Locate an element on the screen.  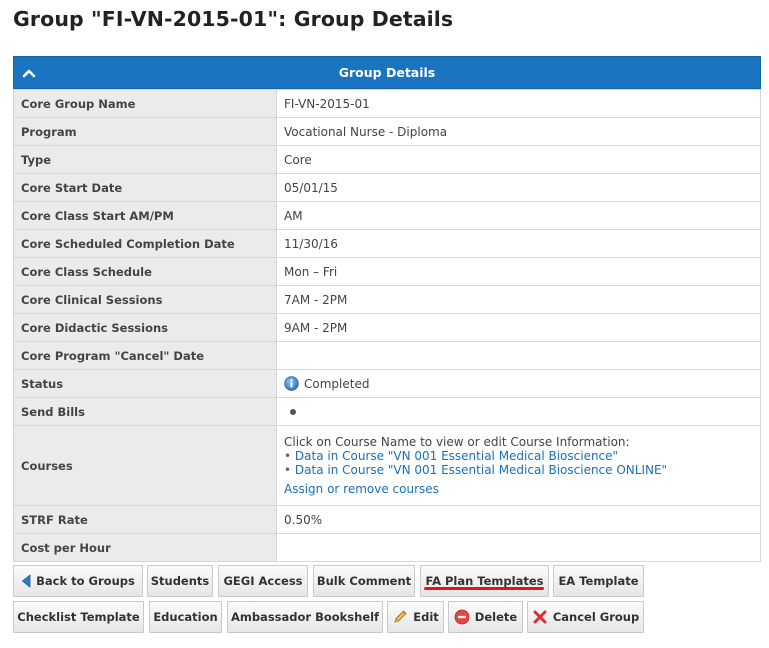
row-label: Program is located at coordinates (145, 131).